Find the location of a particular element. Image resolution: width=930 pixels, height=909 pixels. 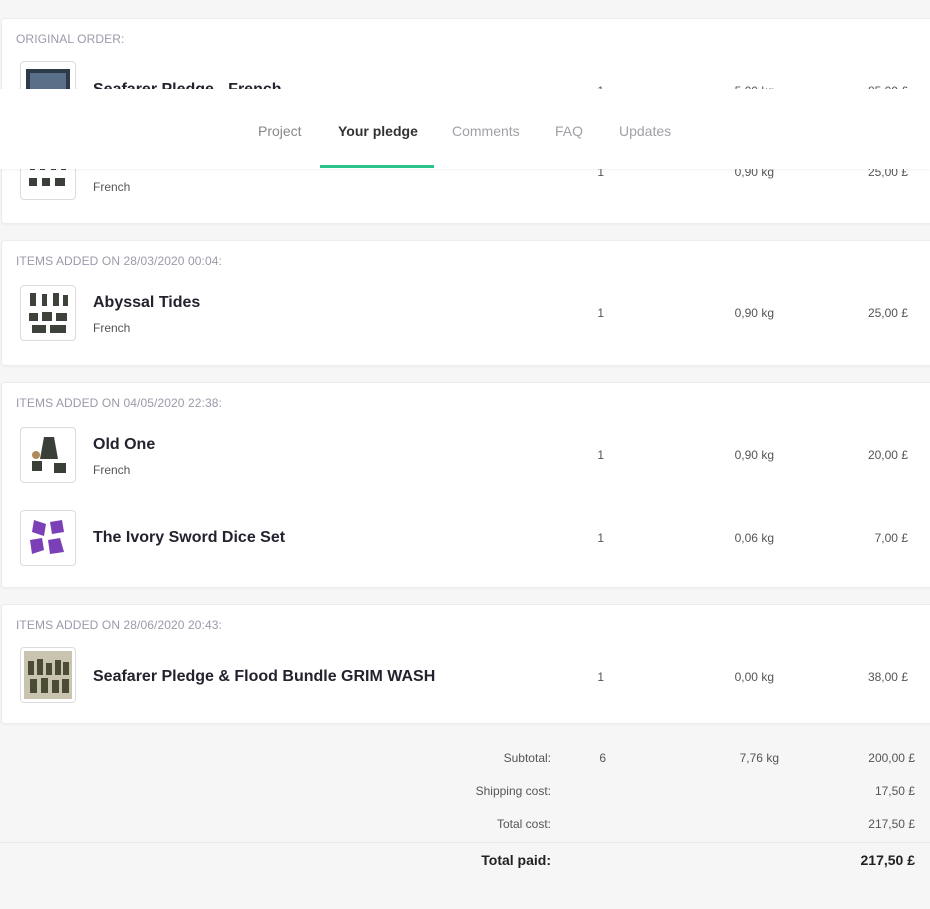

shipping-label: Shipping cost: is located at coordinates (513, 791).